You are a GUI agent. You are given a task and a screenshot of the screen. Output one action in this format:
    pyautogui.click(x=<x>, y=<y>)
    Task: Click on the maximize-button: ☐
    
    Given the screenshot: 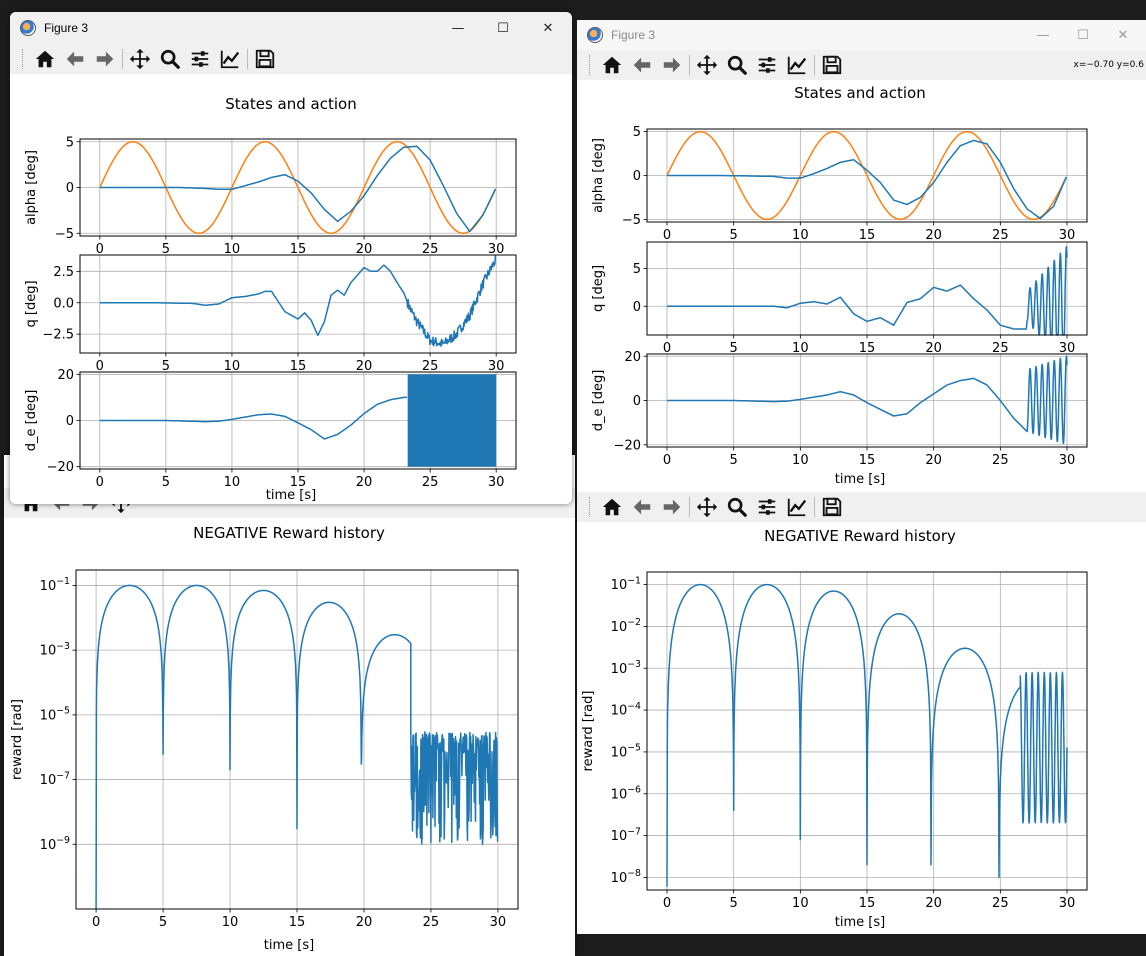 What is the action you would take?
    pyautogui.click(x=503, y=28)
    